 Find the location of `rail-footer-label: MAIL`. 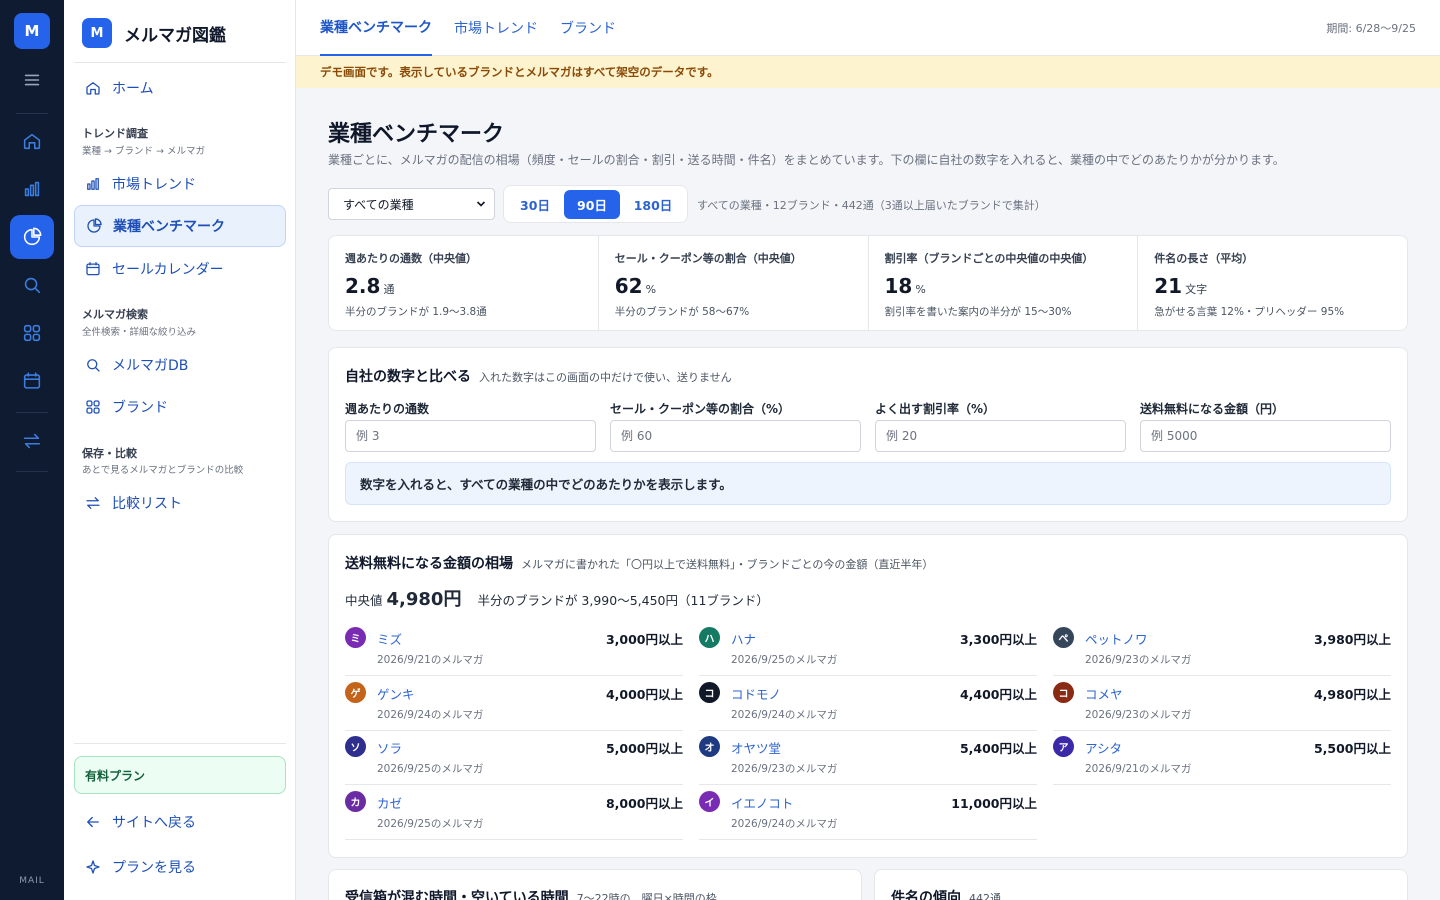

rail-footer-label: MAIL is located at coordinates (32, 881).